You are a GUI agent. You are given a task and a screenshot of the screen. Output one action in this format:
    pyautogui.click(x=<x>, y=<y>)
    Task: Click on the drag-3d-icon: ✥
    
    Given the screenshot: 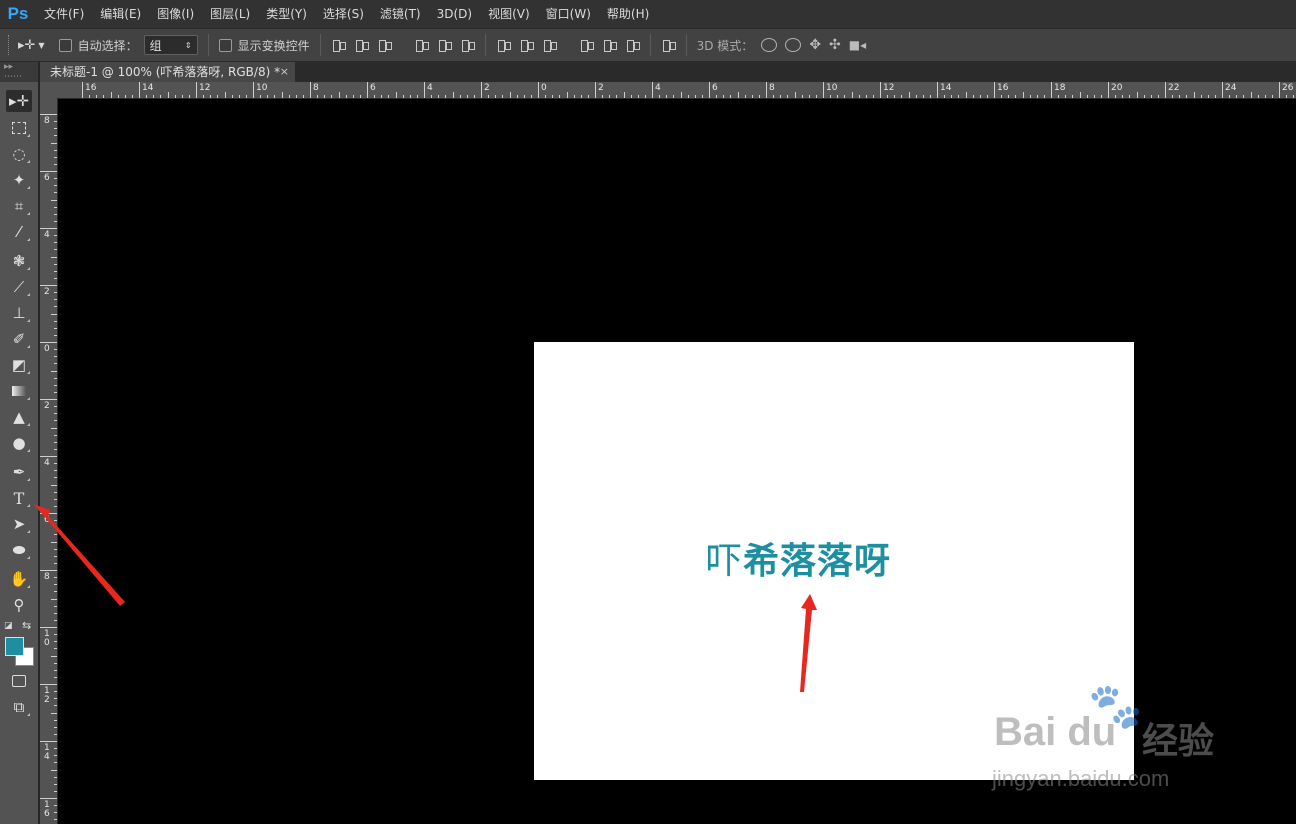 What is the action you would take?
    pyautogui.click(x=815, y=45)
    